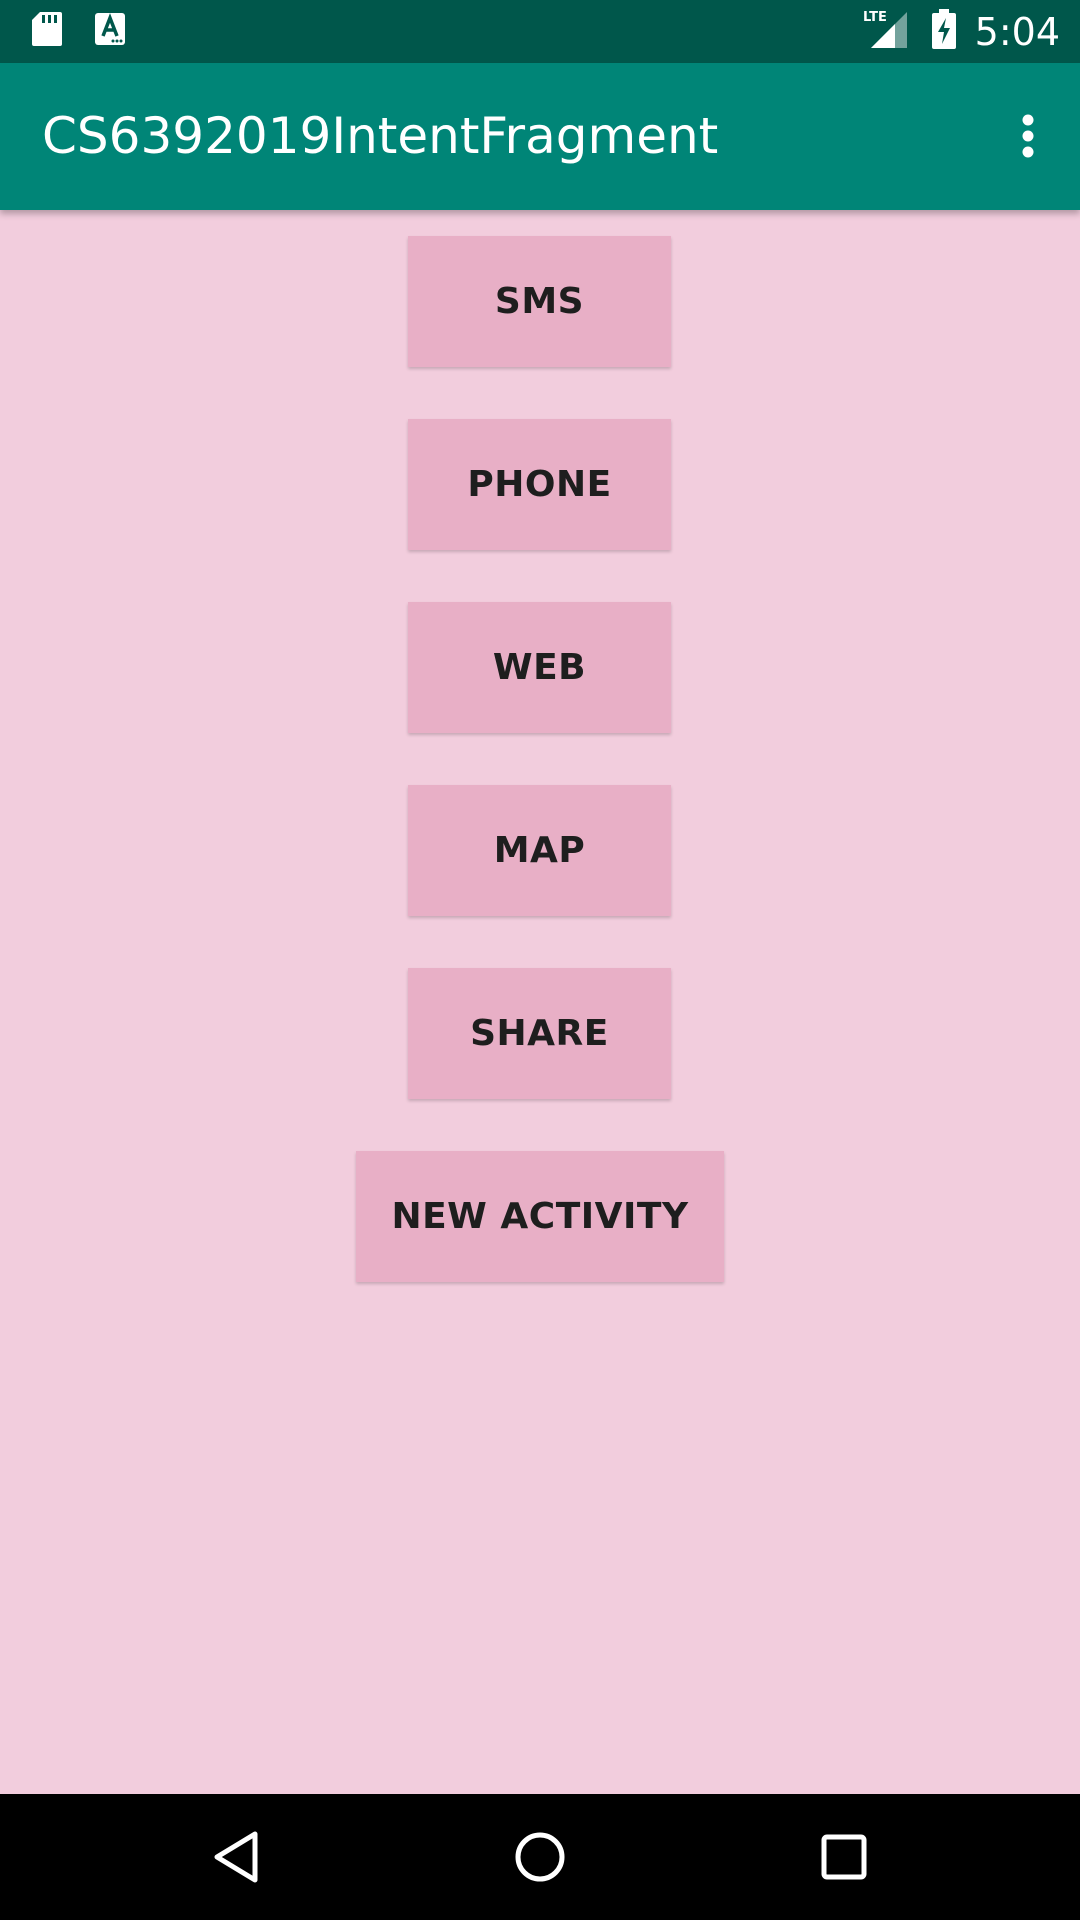 This screenshot has width=1080, height=1920. I want to click on app-title: CS6392019IntentFragment, so click(380, 136).